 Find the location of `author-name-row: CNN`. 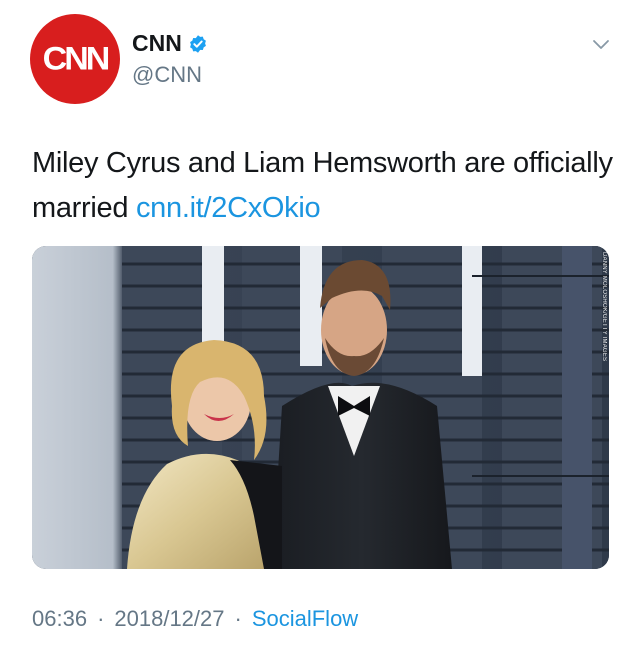

author-name-row: CNN is located at coordinates (170, 43).